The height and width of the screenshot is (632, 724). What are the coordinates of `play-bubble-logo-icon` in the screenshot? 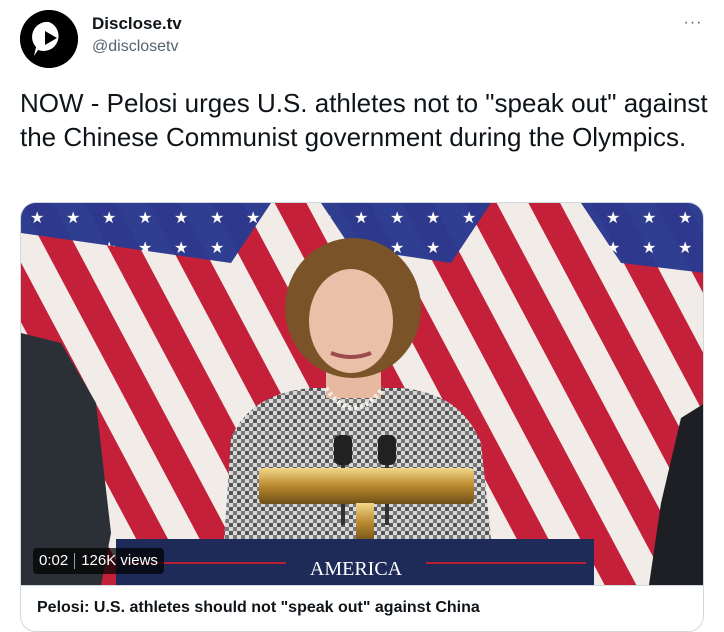 It's located at (49, 39).